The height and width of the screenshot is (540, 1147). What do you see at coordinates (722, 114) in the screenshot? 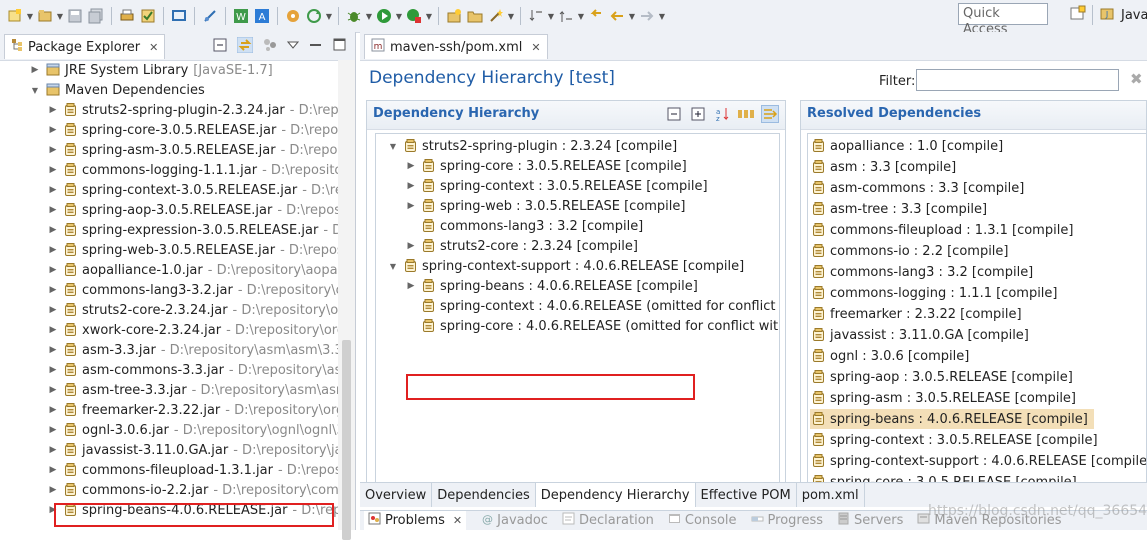
I see `sort-icon: az` at bounding box center [722, 114].